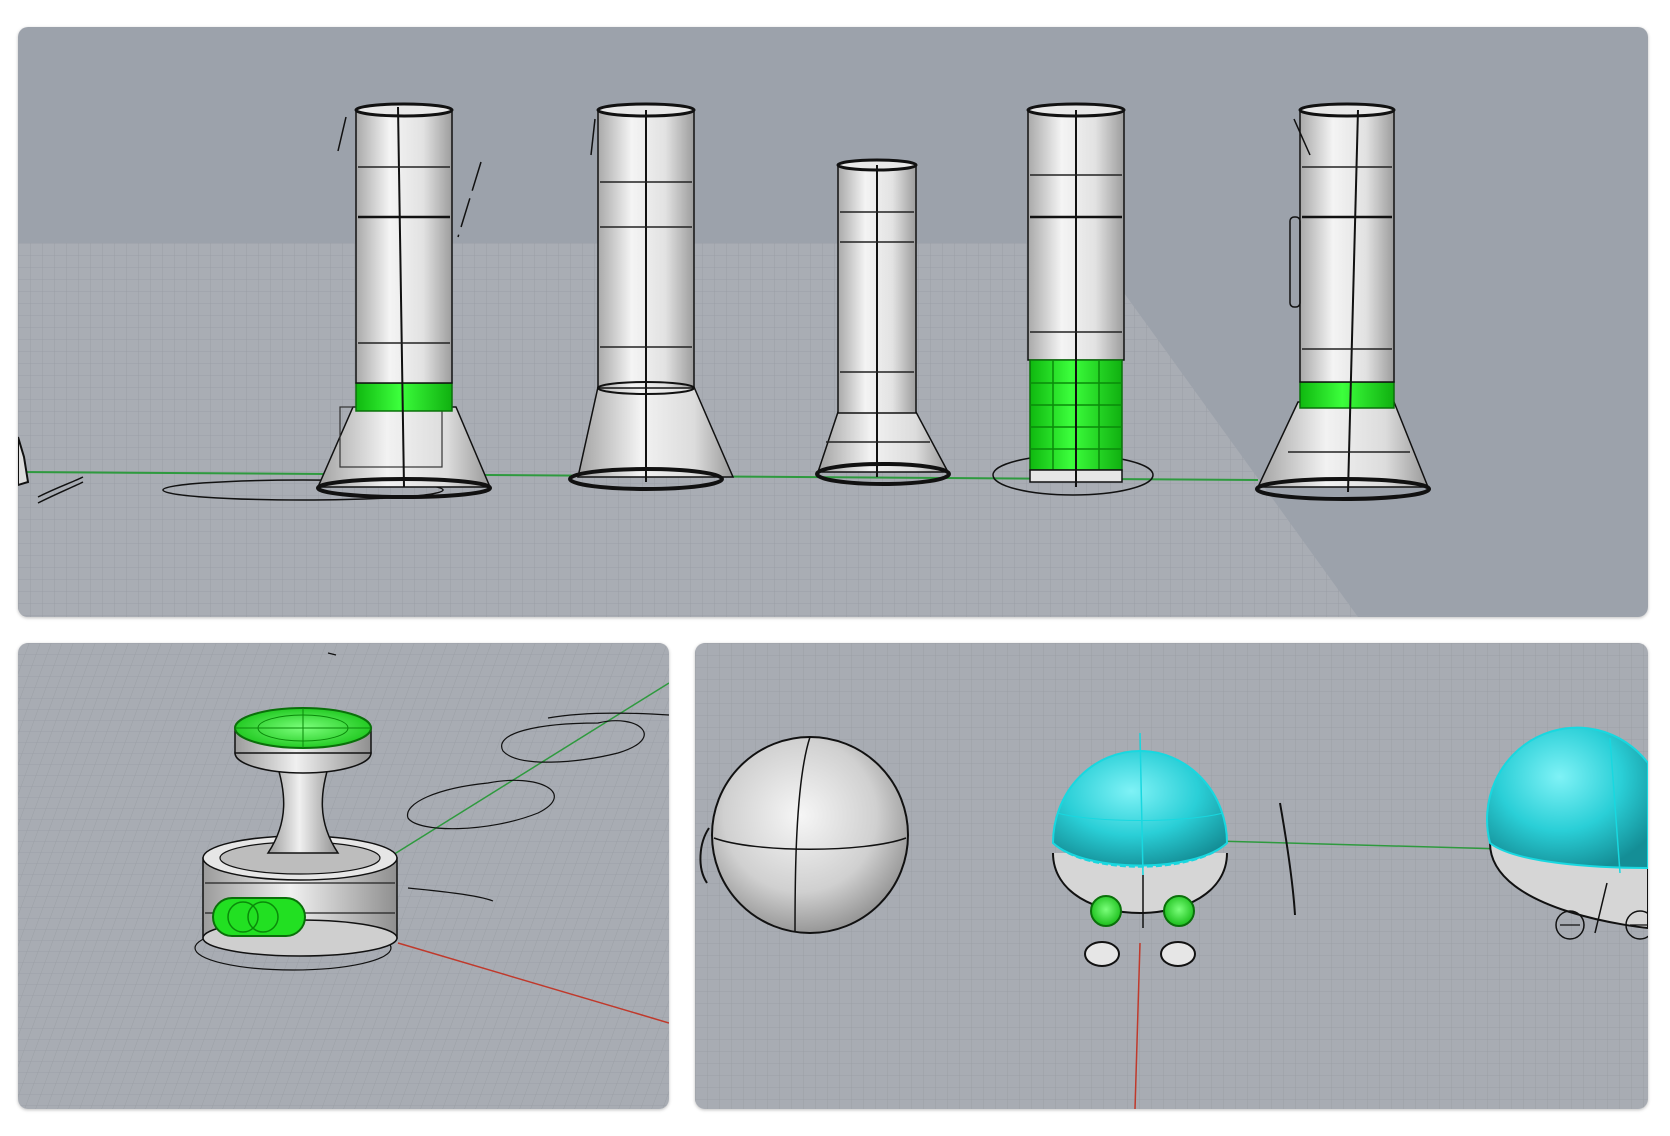  I want to click on selected-robot-button-left, so click(1106, 911).